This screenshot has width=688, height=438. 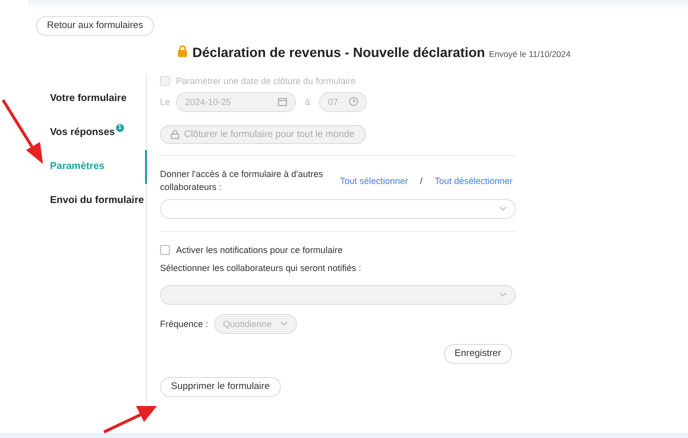 What do you see at coordinates (242, 181) in the screenshot?
I see `access-label: Donner l'accès à ce formulaire à d'autres collaborateurs :` at bounding box center [242, 181].